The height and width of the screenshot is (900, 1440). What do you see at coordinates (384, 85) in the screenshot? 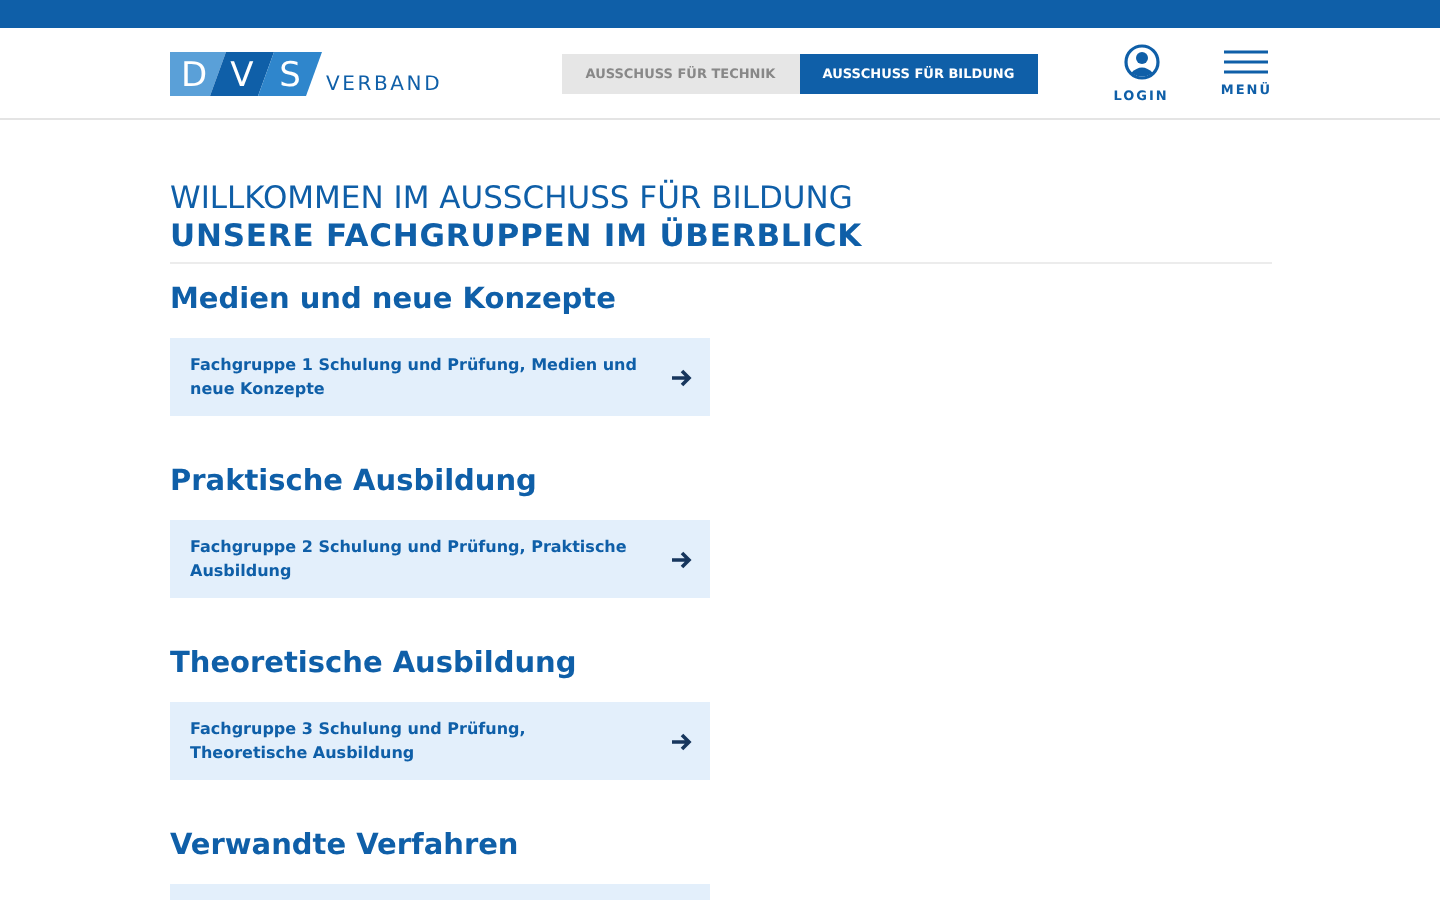
I see `logo-text: VERBAND` at bounding box center [384, 85].